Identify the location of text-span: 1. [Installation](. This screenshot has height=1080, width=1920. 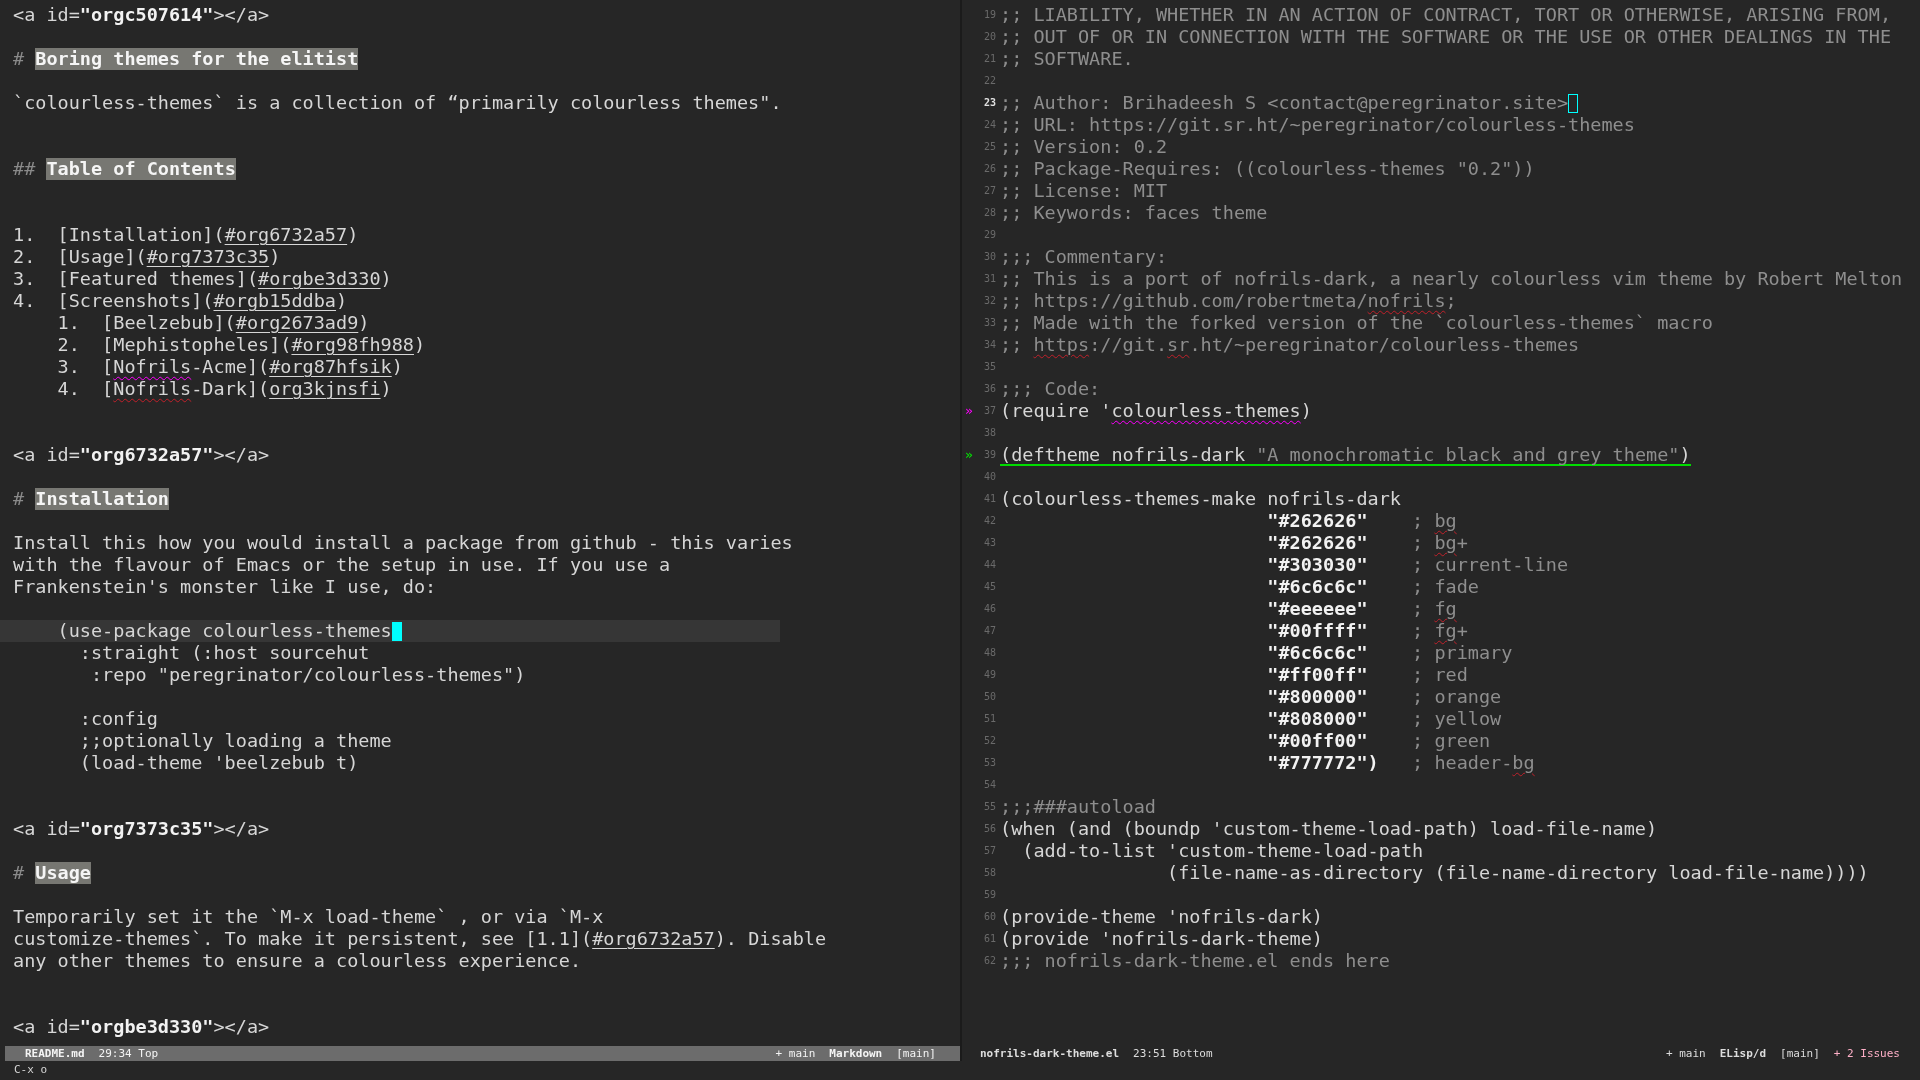
(119, 235).